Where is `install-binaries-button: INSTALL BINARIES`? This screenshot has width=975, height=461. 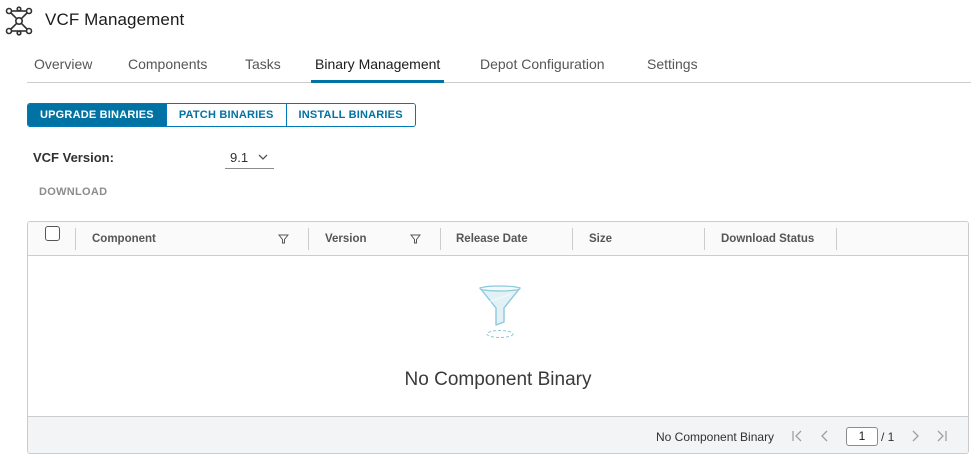
install-binaries-button: INSTALL BINARIES is located at coordinates (350, 115).